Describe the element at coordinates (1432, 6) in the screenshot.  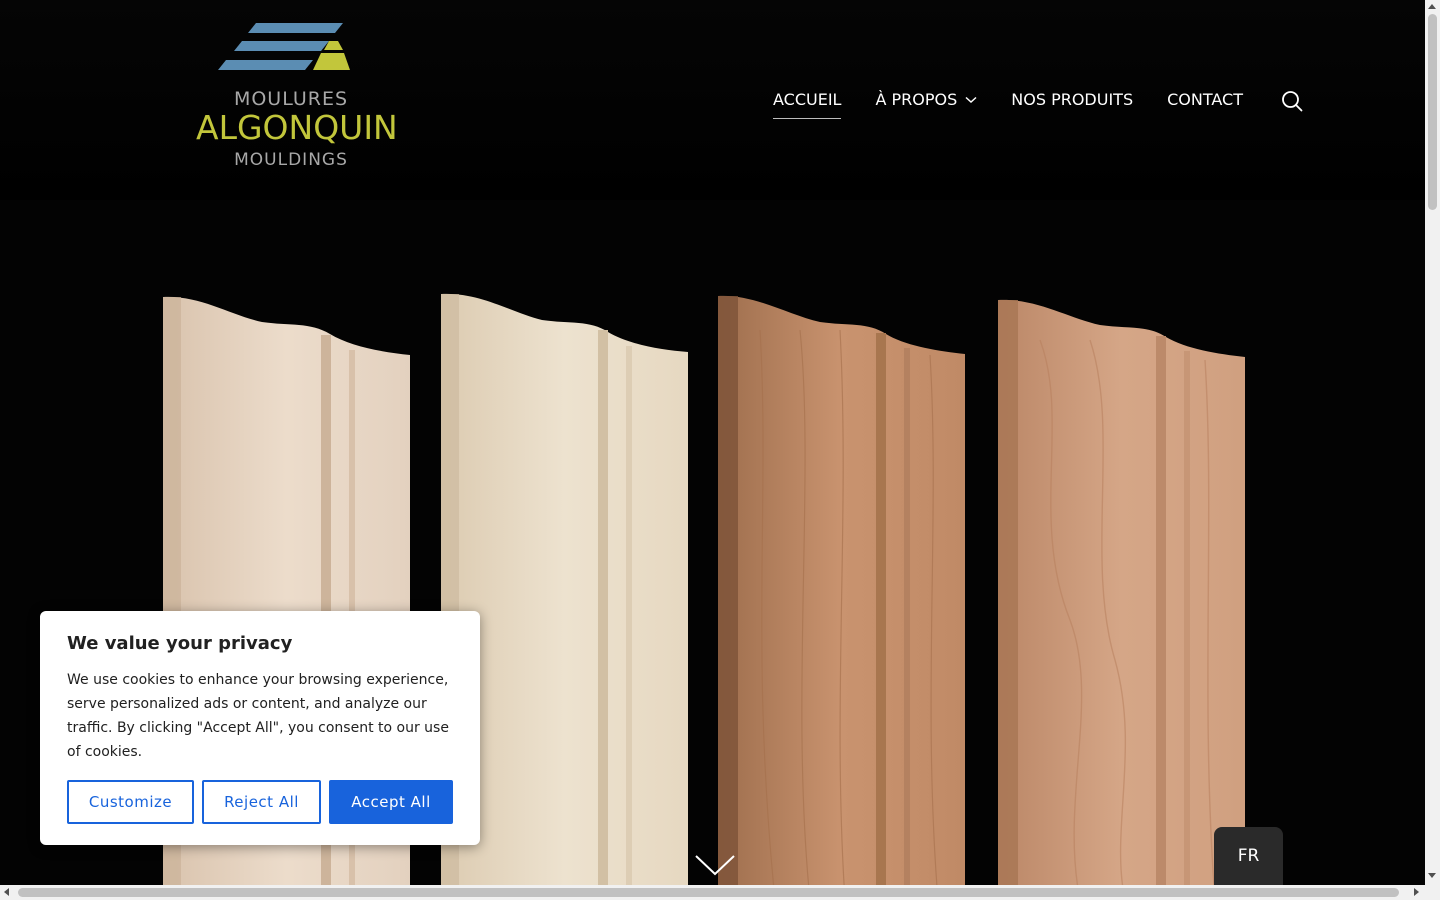
I see `scroll-up-arrow-icon` at that location.